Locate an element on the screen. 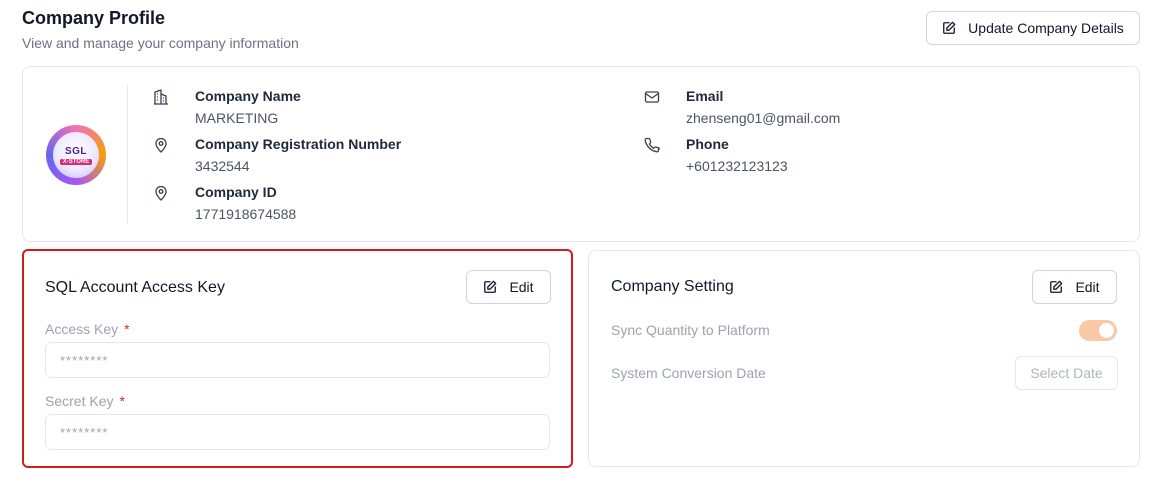 The image size is (1160, 497). secret-key-label-text: Secret Key is located at coordinates (79, 401).